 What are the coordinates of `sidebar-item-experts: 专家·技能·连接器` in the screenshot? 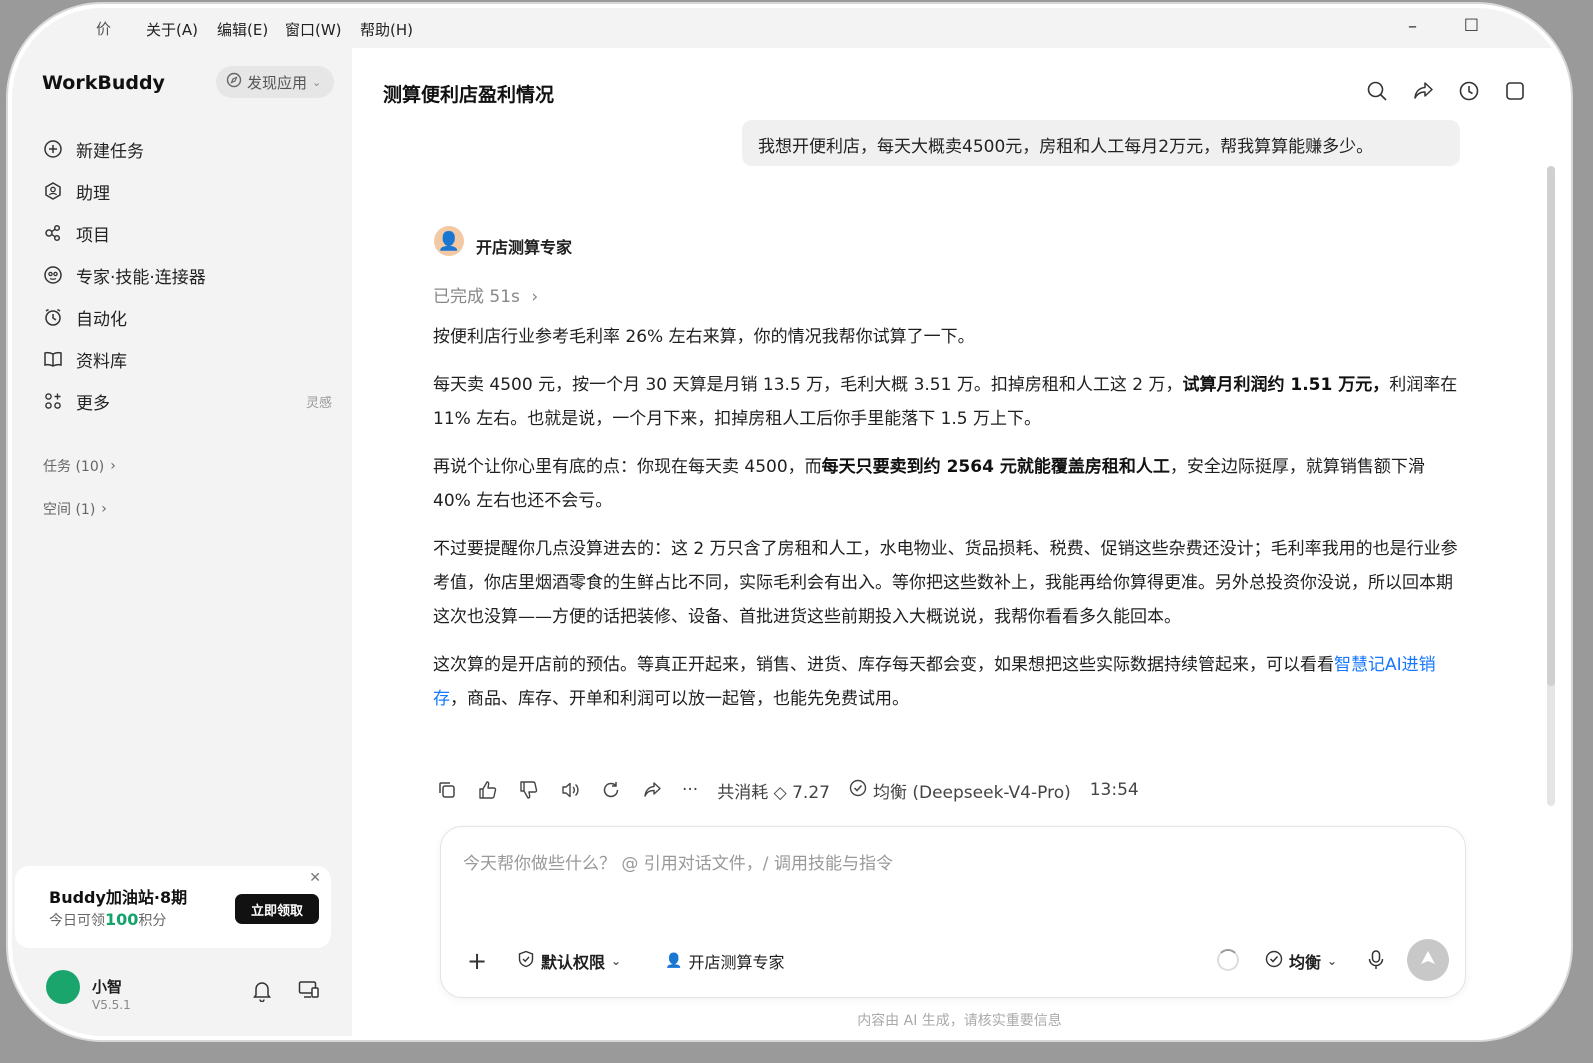 It's located at (187, 275).